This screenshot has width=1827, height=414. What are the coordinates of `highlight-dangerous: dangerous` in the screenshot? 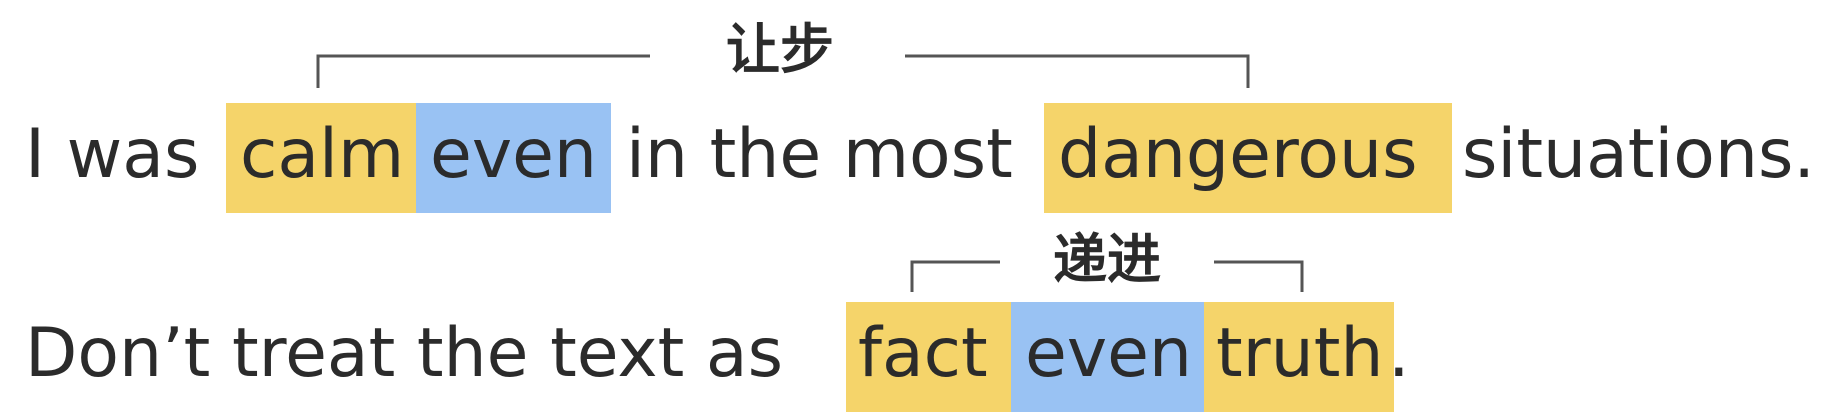 It's located at (1248, 158).